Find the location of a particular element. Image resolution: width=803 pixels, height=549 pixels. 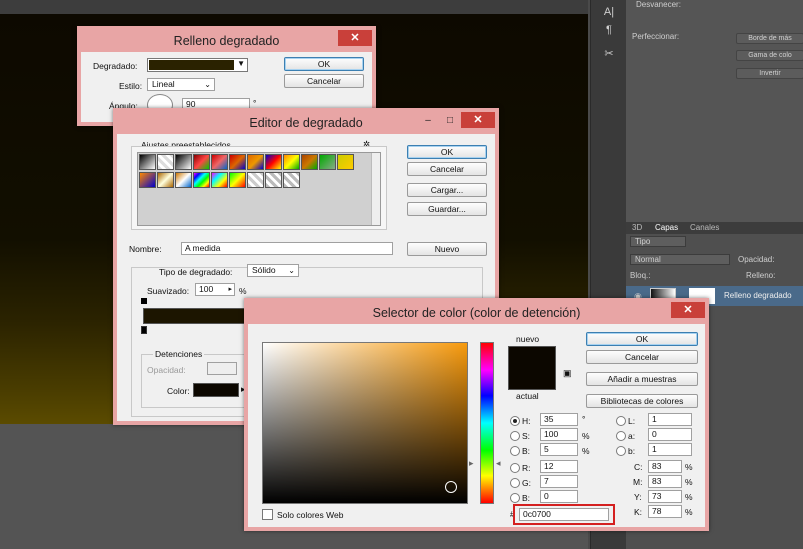

s-field: 100 is located at coordinates (559, 434).